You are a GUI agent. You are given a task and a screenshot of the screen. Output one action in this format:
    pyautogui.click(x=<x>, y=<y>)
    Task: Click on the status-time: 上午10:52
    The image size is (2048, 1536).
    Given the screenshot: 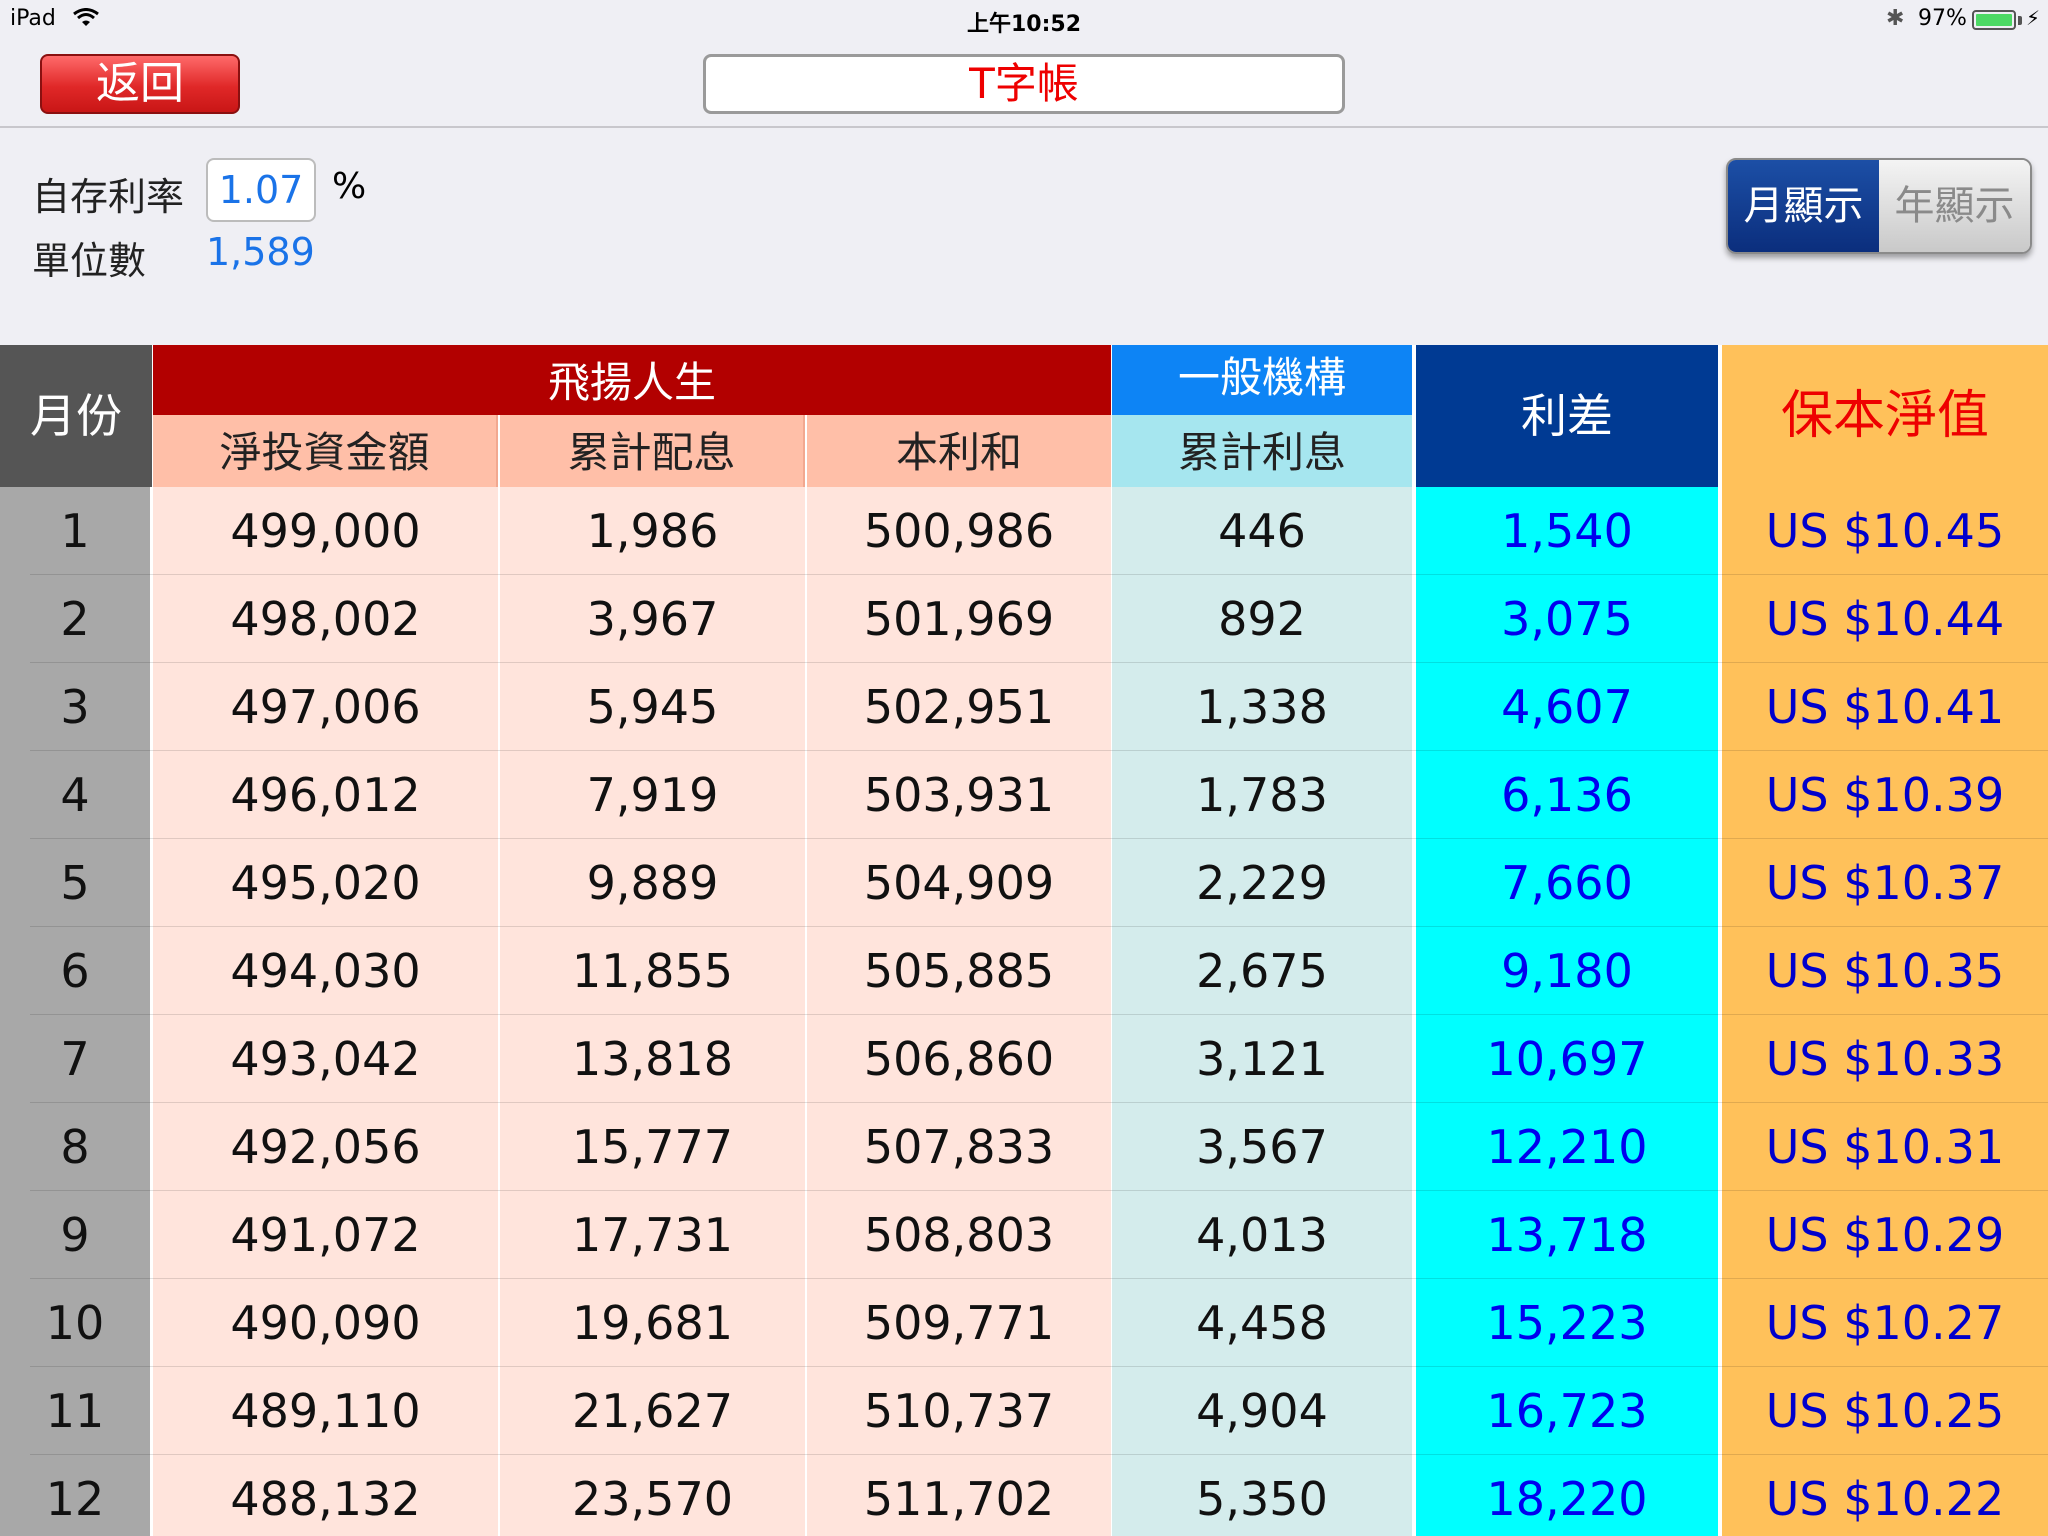 What is the action you would take?
    pyautogui.click(x=1024, y=24)
    